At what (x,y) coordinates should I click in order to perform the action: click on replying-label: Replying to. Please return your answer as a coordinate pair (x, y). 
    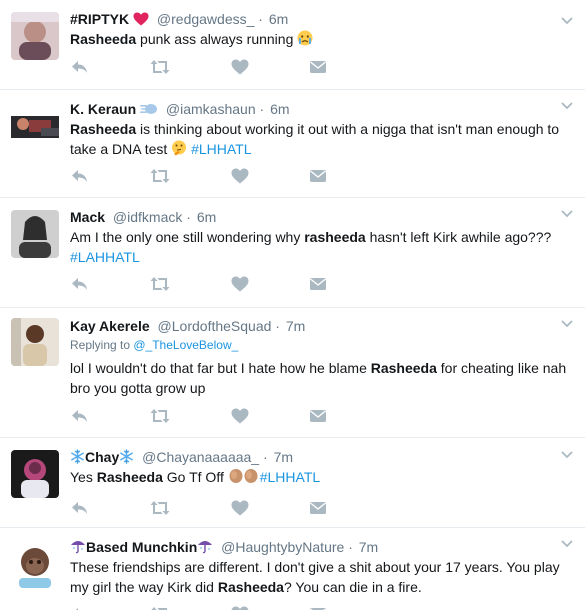
    Looking at the image, I should click on (102, 345).